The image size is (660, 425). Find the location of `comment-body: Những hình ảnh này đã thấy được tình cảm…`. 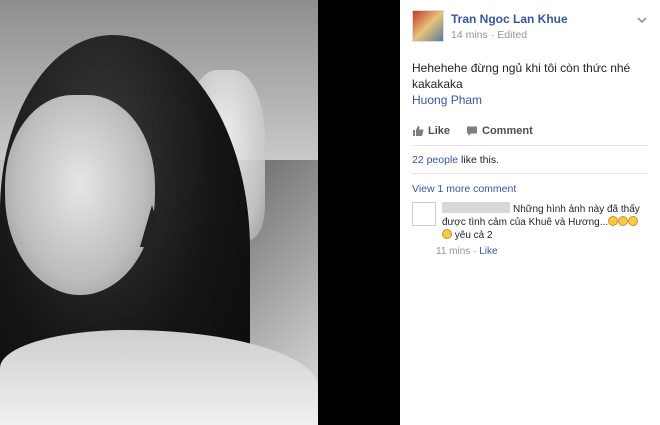

comment-body: Những hình ảnh này đã thấy được tình cảm… is located at coordinates (545, 222).